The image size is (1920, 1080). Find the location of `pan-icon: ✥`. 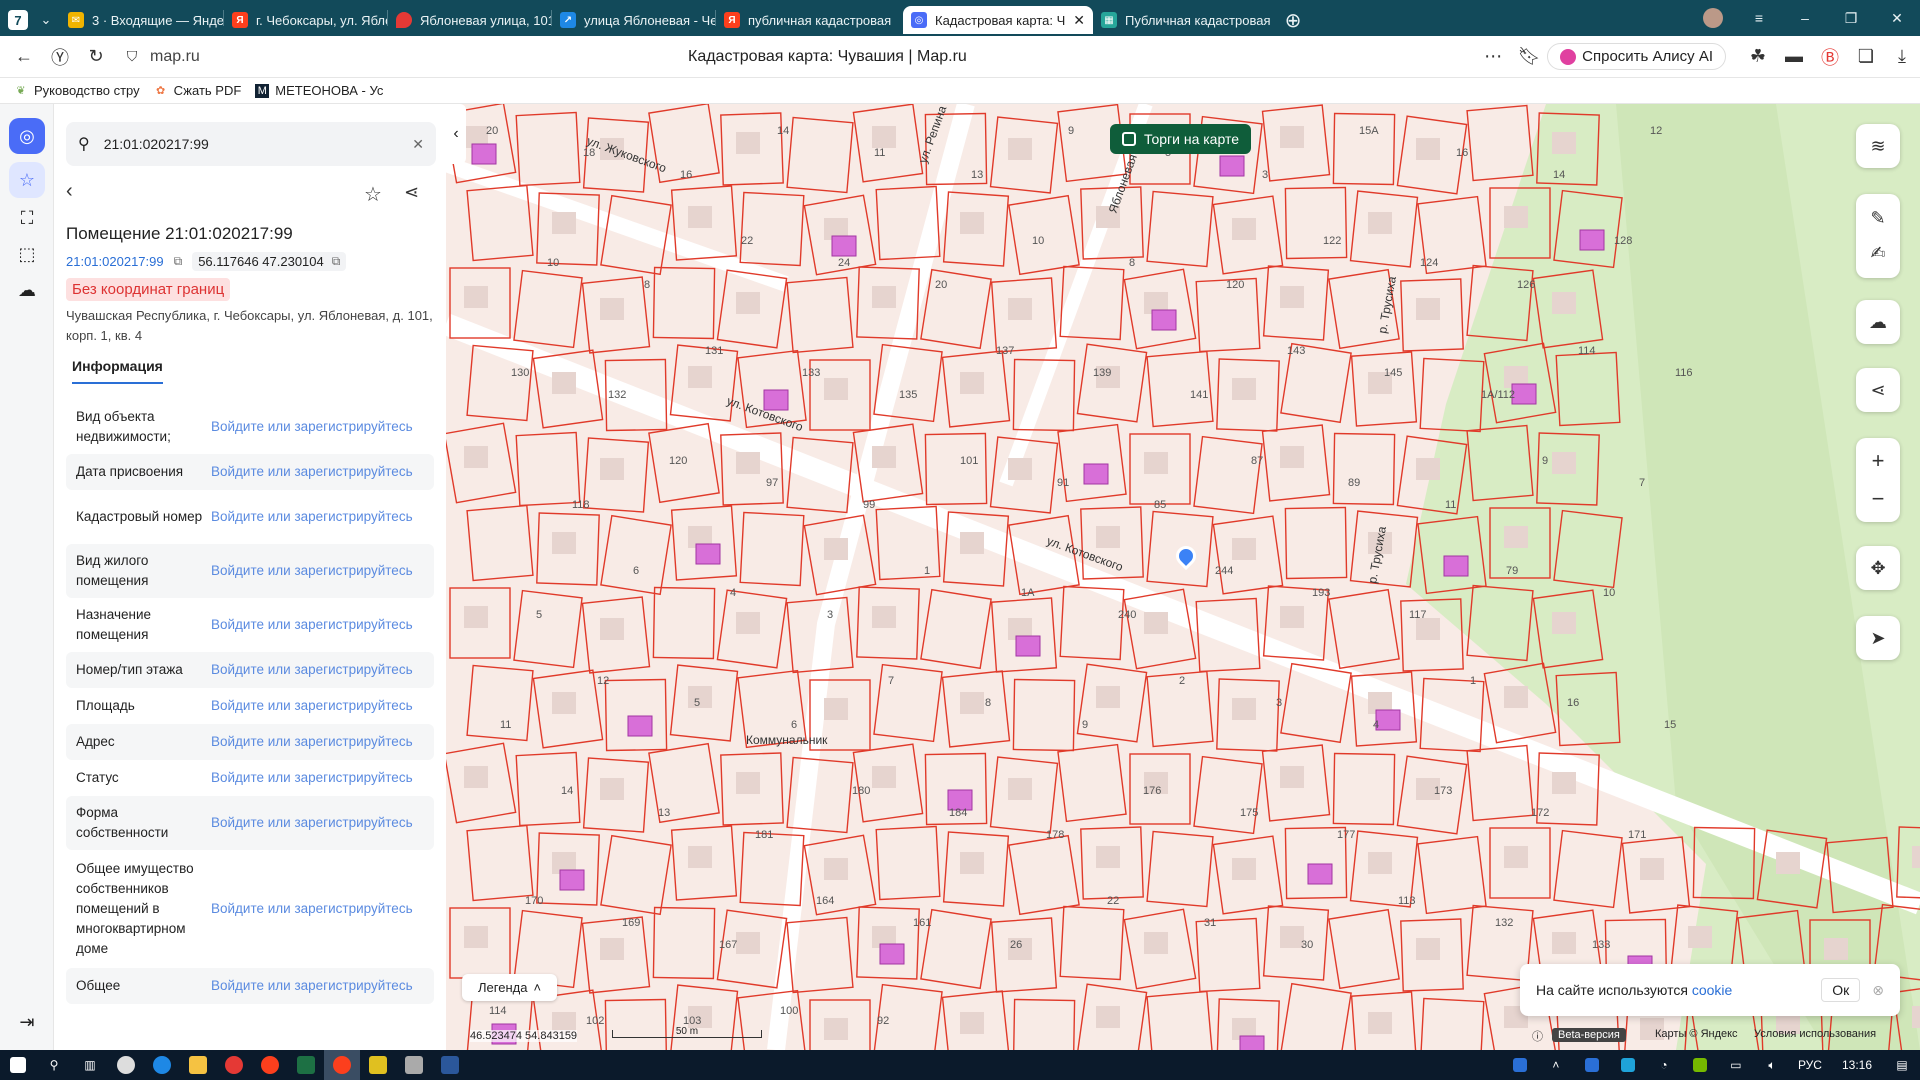

pan-icon: ✥ is located at coordinates (1878, 568).